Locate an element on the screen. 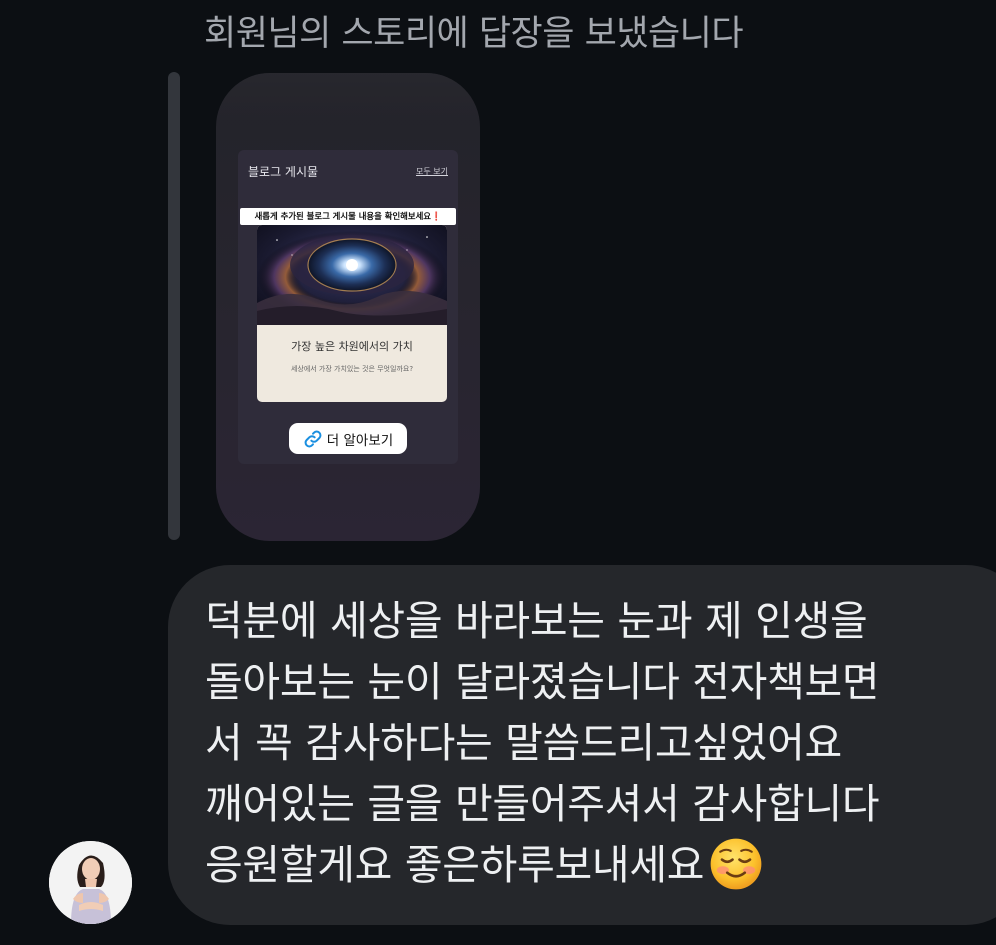 This screenshot has height=945, width=996. smiling-face-emoji is located at coordinates (736, 864).